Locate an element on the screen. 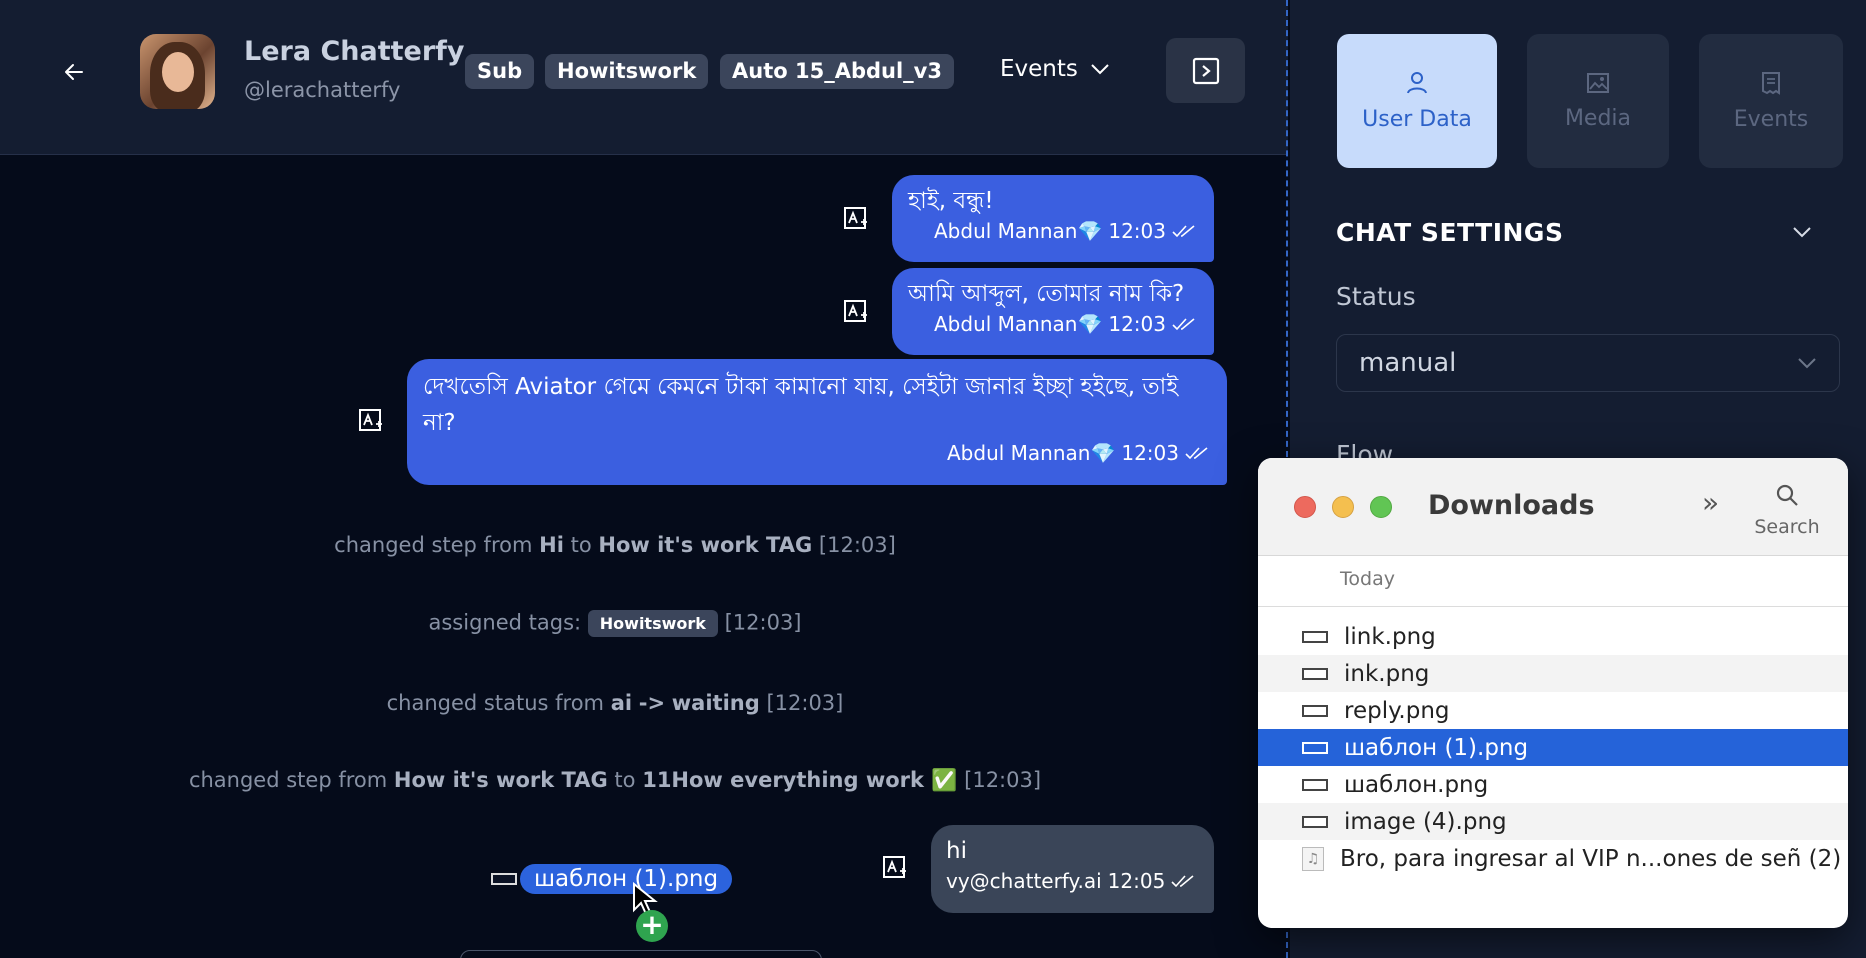 This screenshot has height=958, width=1866. chat-settings-title: CHAT SETTINGS is located at coordinates (1450, 232).